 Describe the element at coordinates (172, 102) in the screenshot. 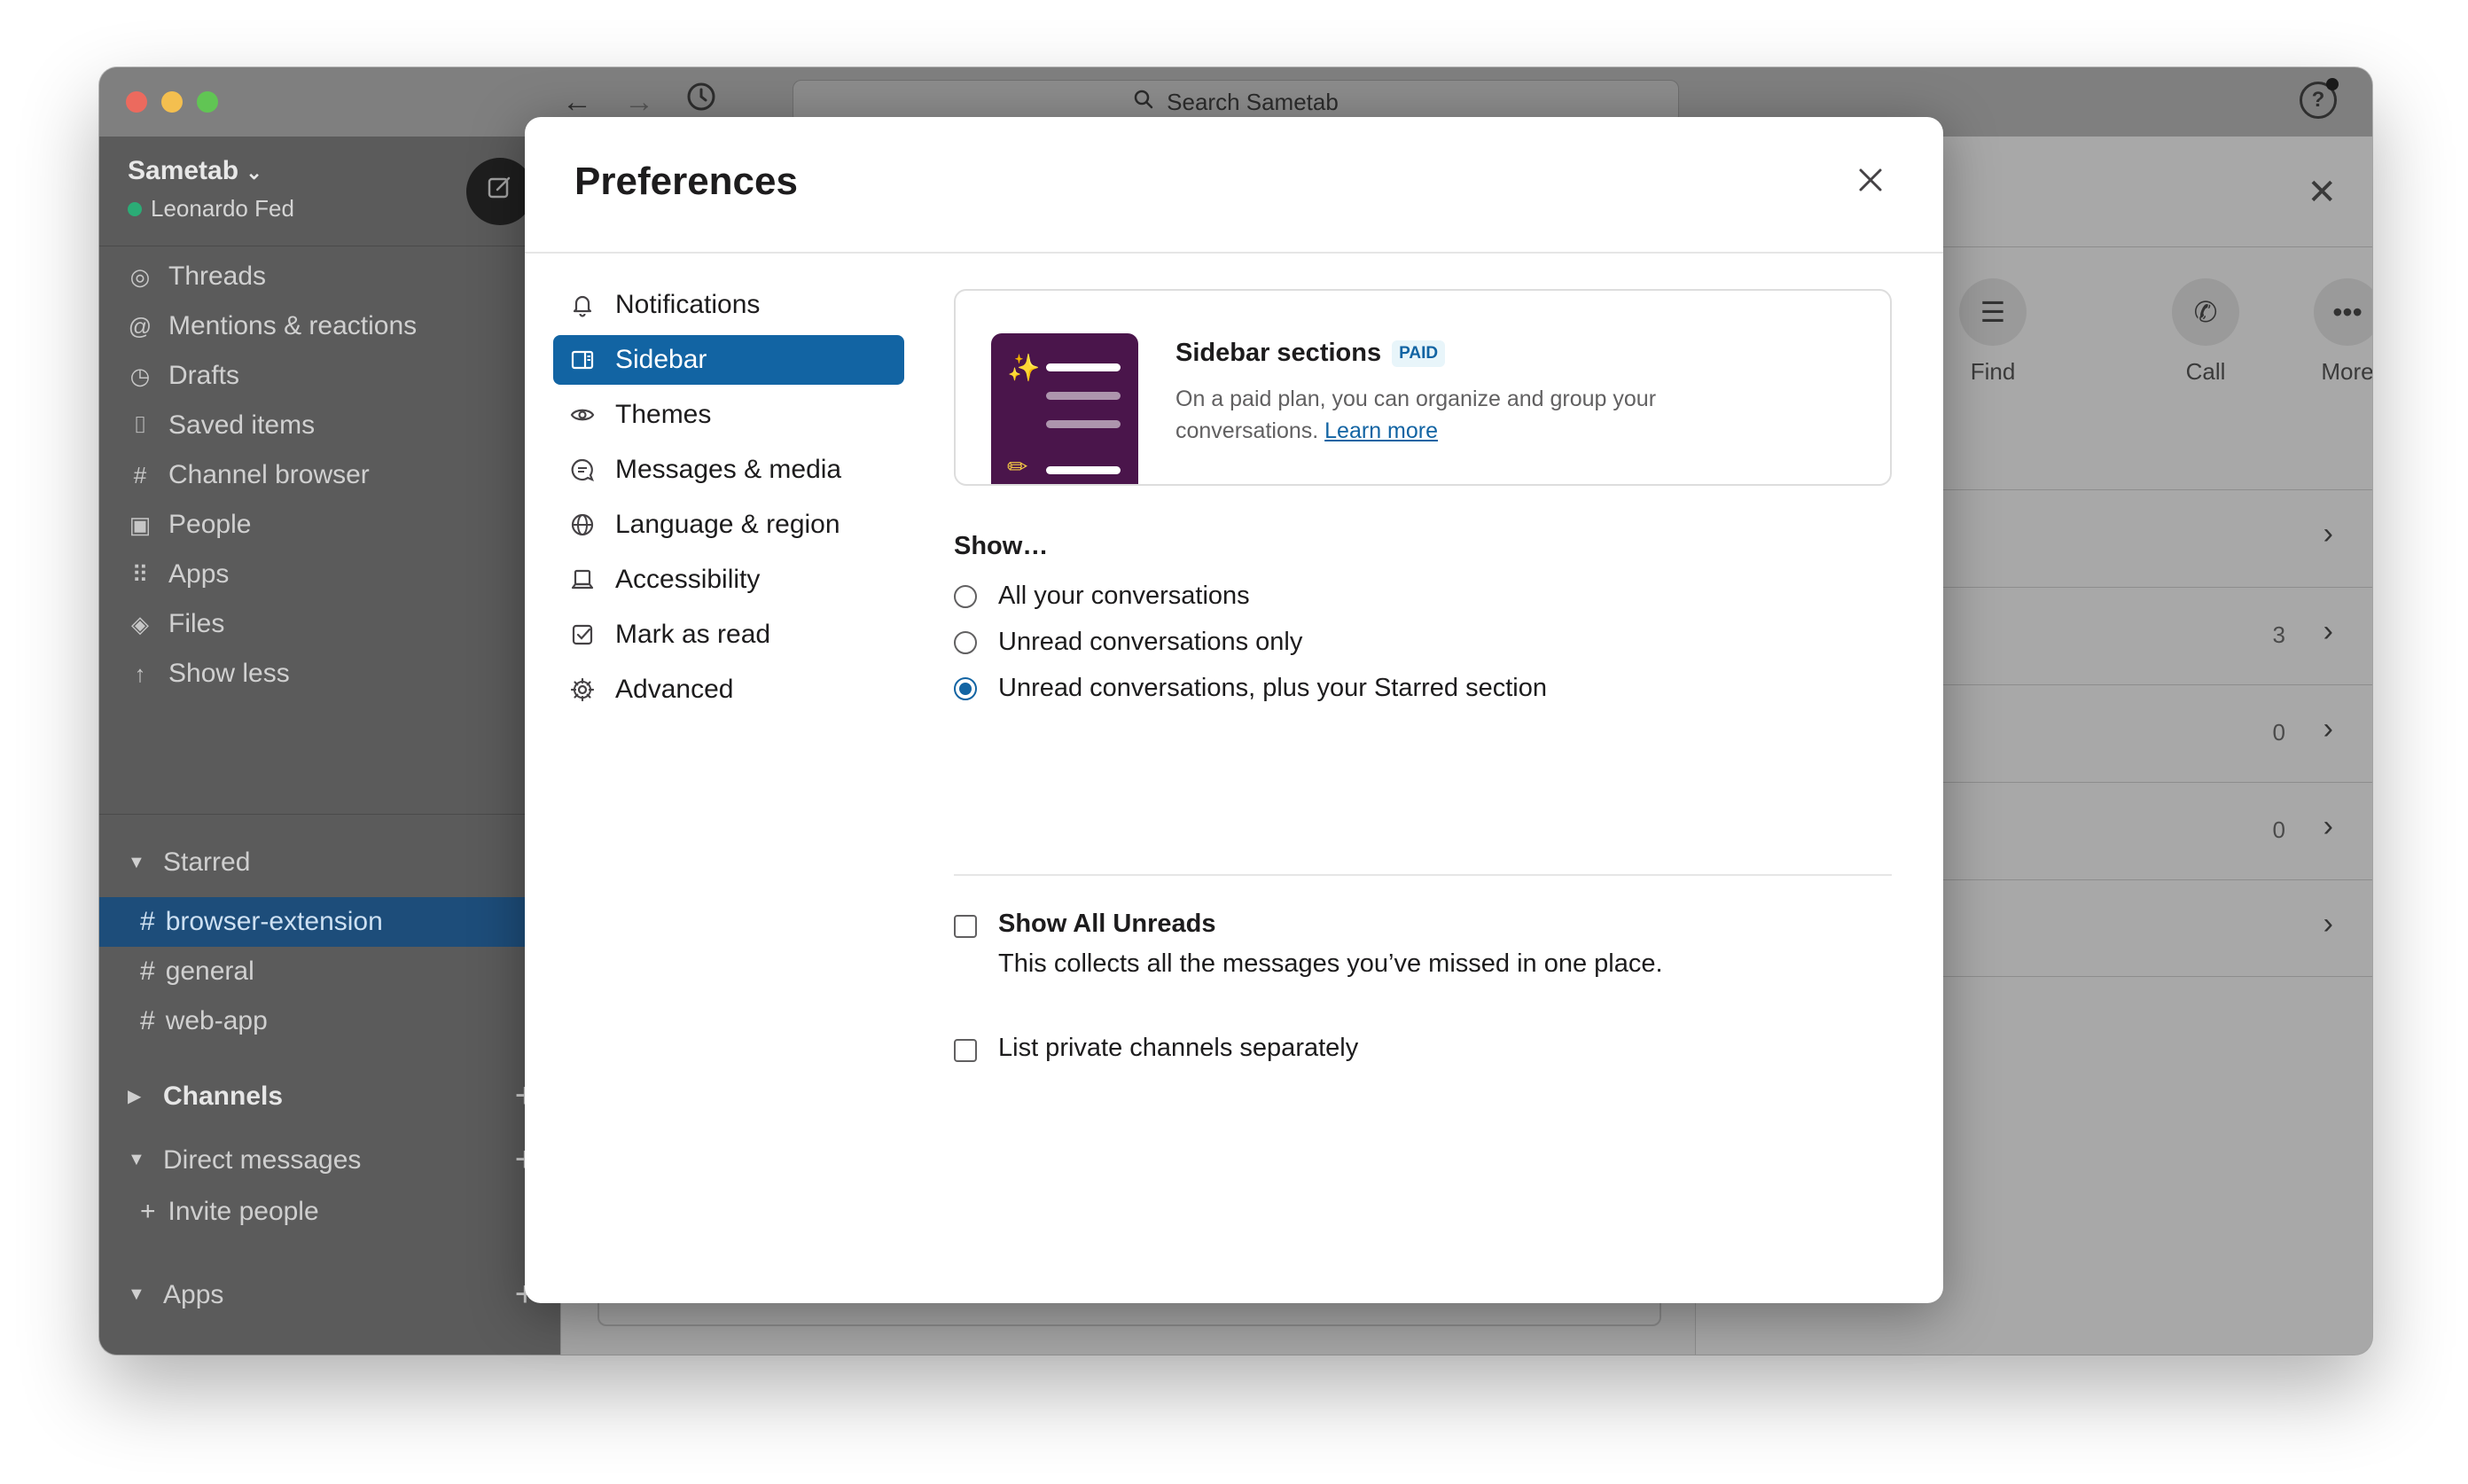

I see `minimize-window-button` at that location.